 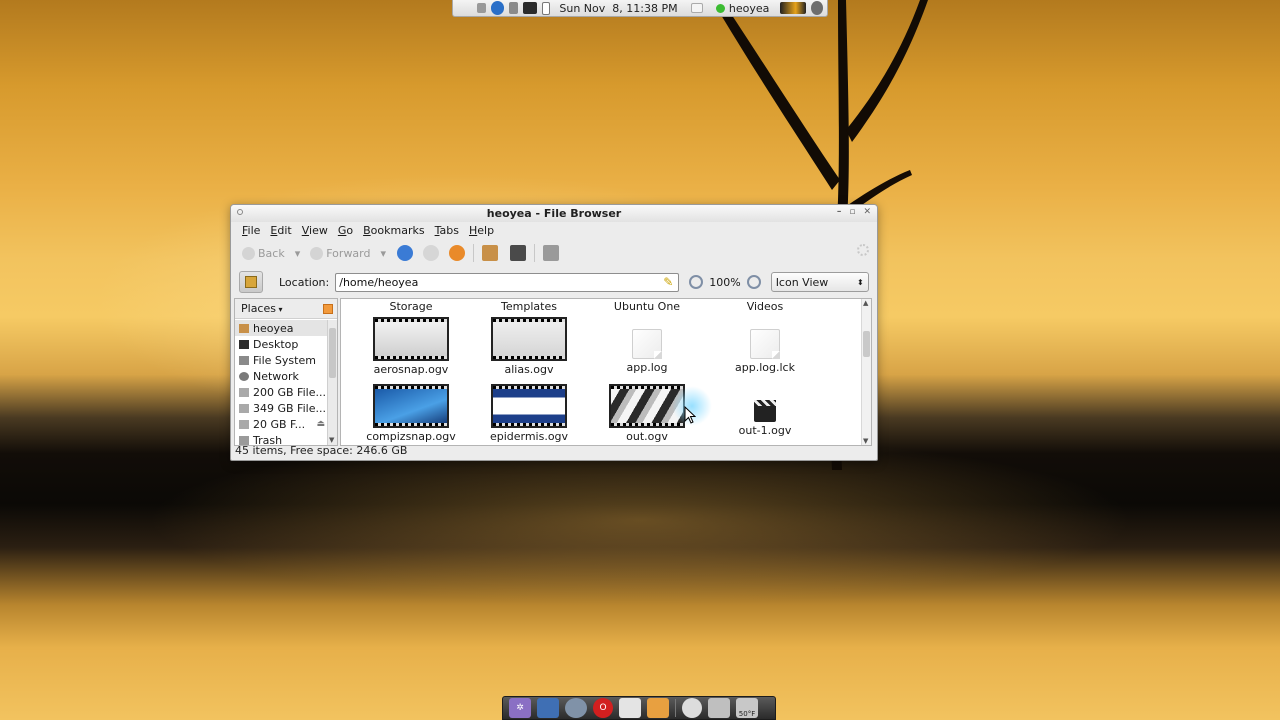 I want to click on forward-button: Forward, so click(x=340, y=253).